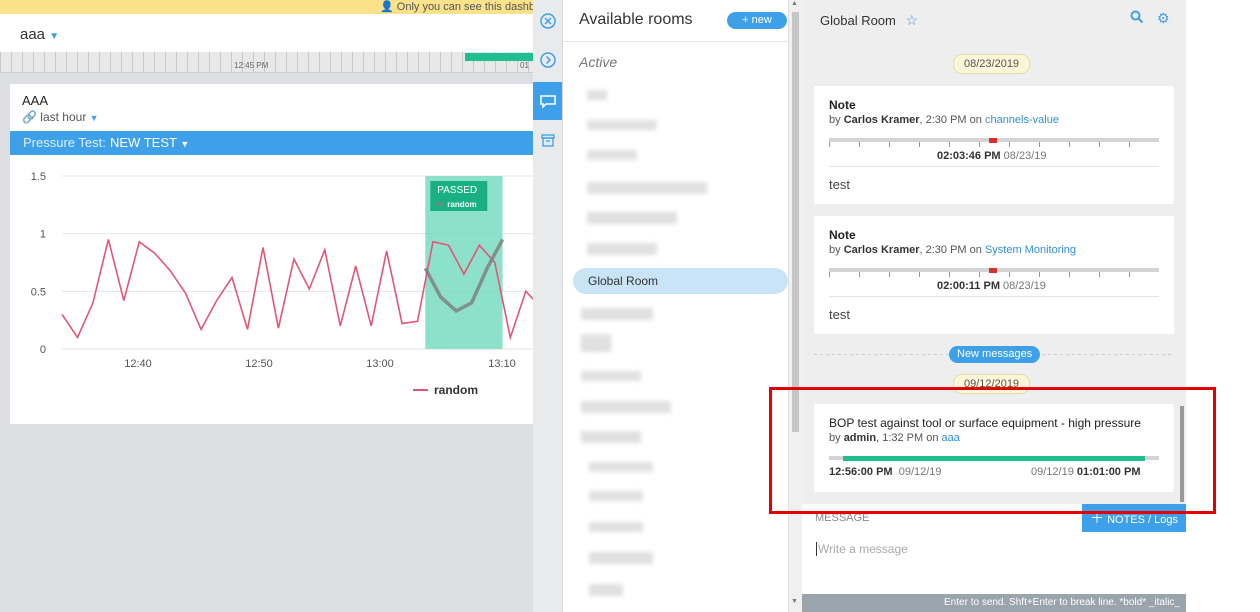 The height and width of the screenshot is (612, 1260). I want to click on x-tick-label: 12:50, so click(259, 364).